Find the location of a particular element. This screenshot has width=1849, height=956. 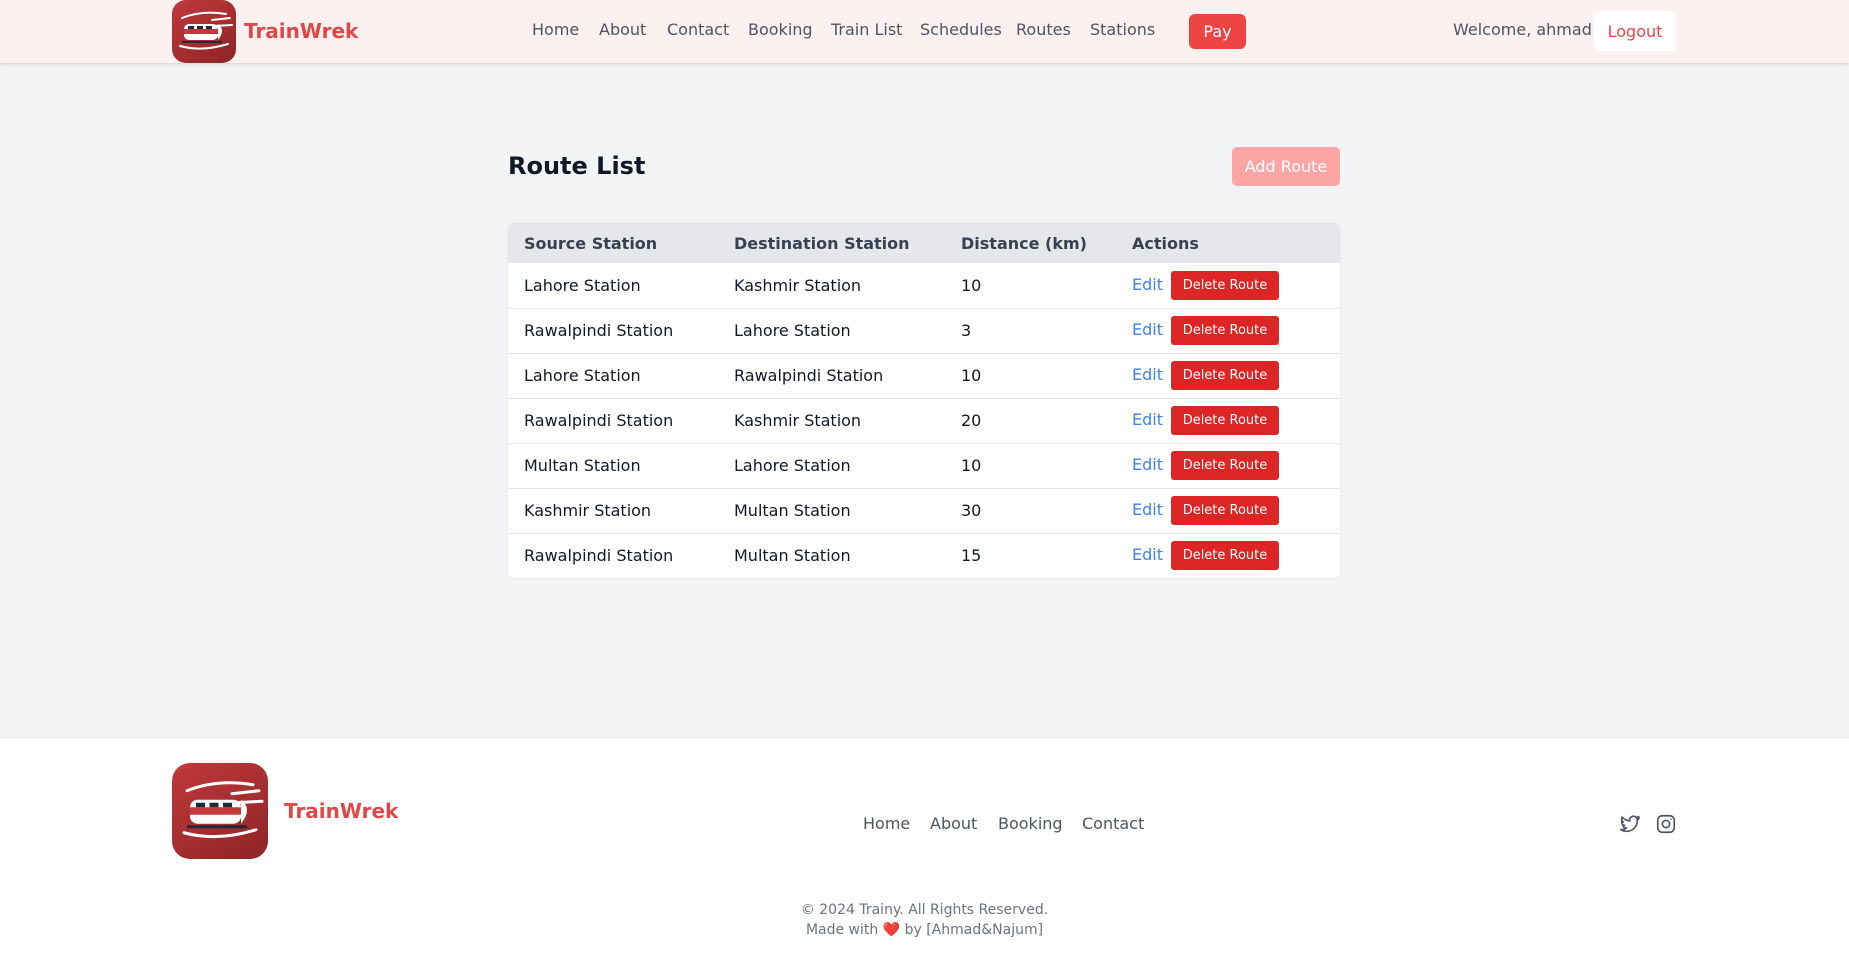

made-with-text: Made with ❤️ by [Ahmad&Najum] is located at coordinates (924, 930).